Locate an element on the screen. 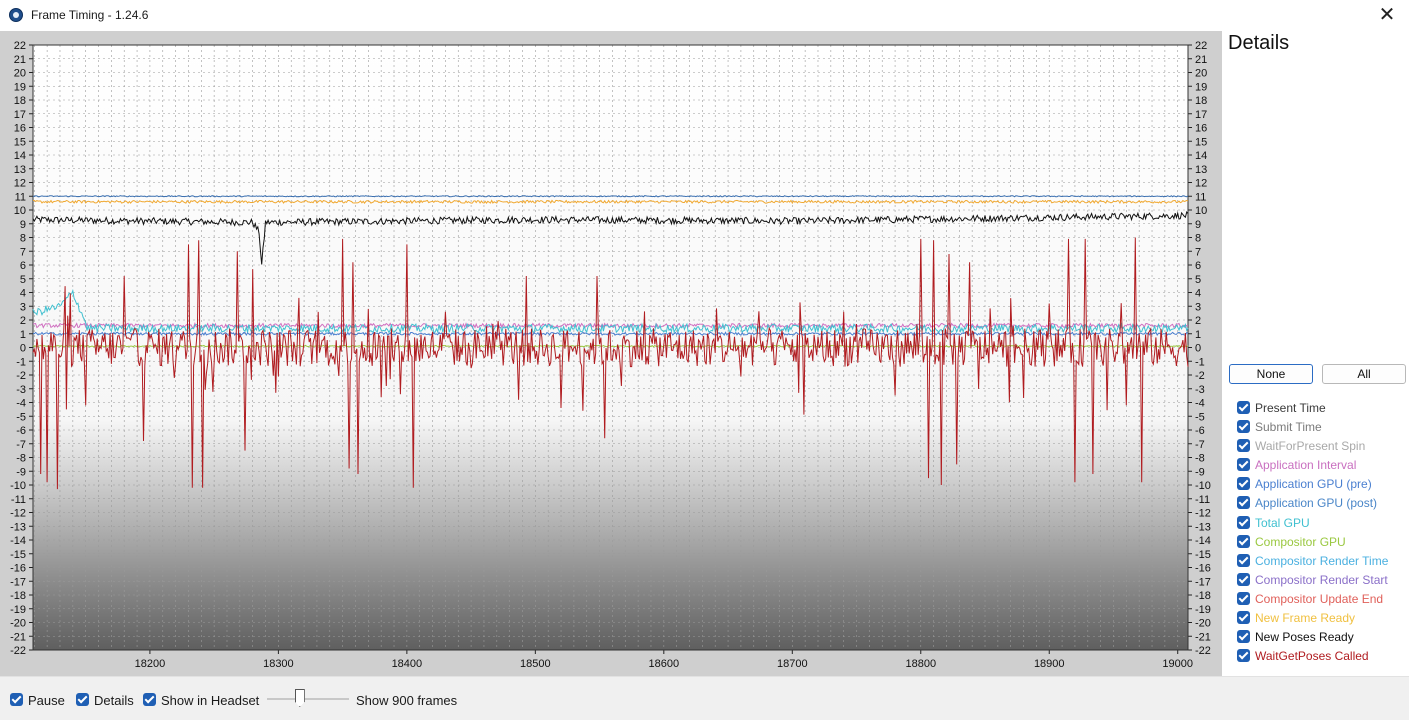 The image size is (1409, 720). y-tick-label-left: -7 is located at coordinates (21, 445).